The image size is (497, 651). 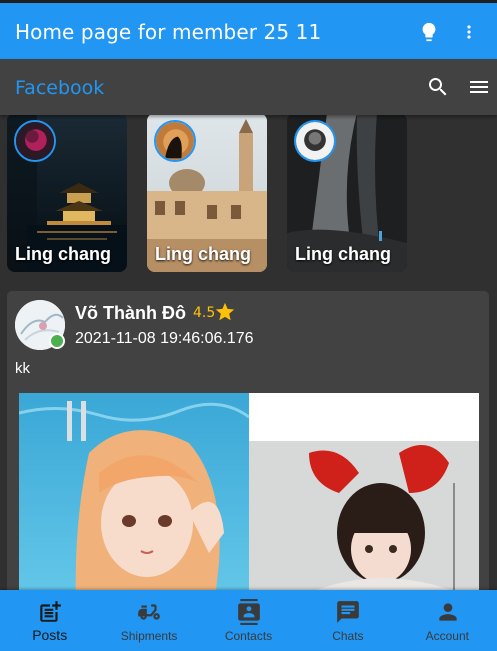 I want to click on post-date: 2021-11-08 19:46:06.176, so click(x=164, y=338).